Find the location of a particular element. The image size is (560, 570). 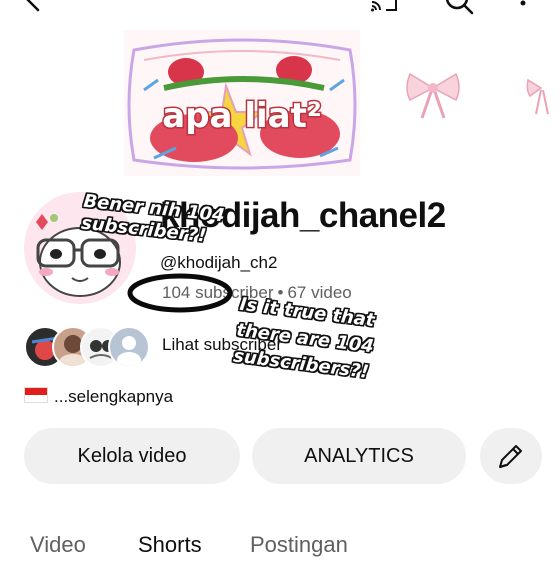

more-icon is located at coordinates (523, 7).